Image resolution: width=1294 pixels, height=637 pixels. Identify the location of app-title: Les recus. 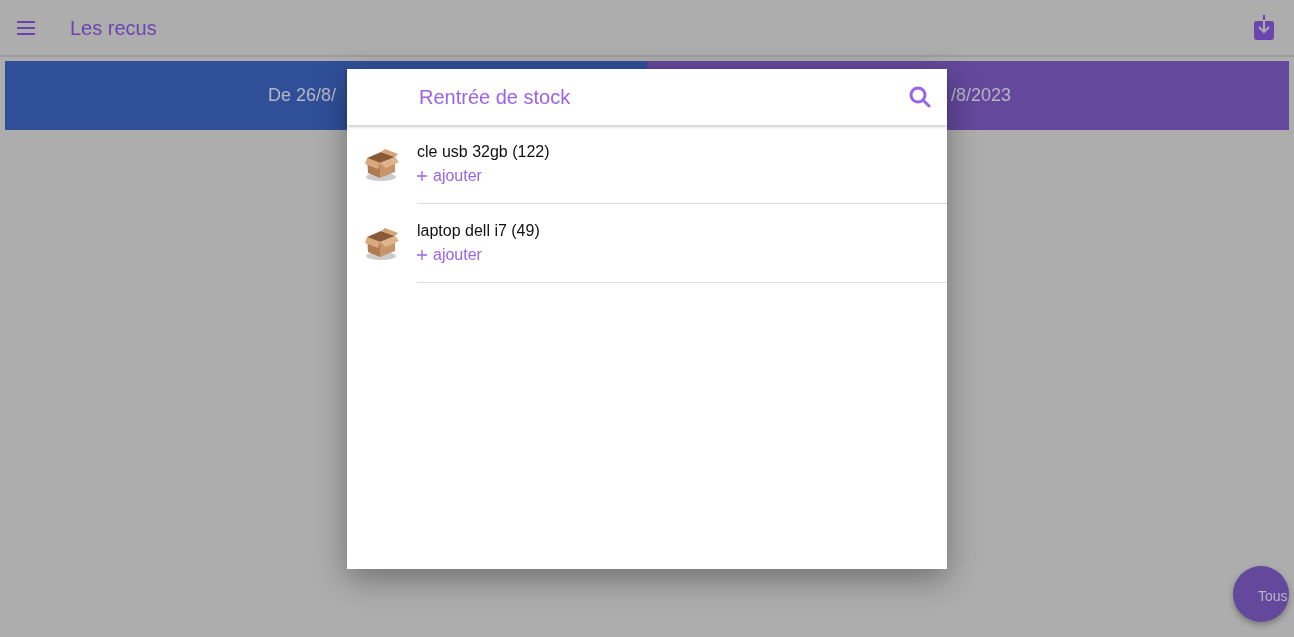
(113, 28).